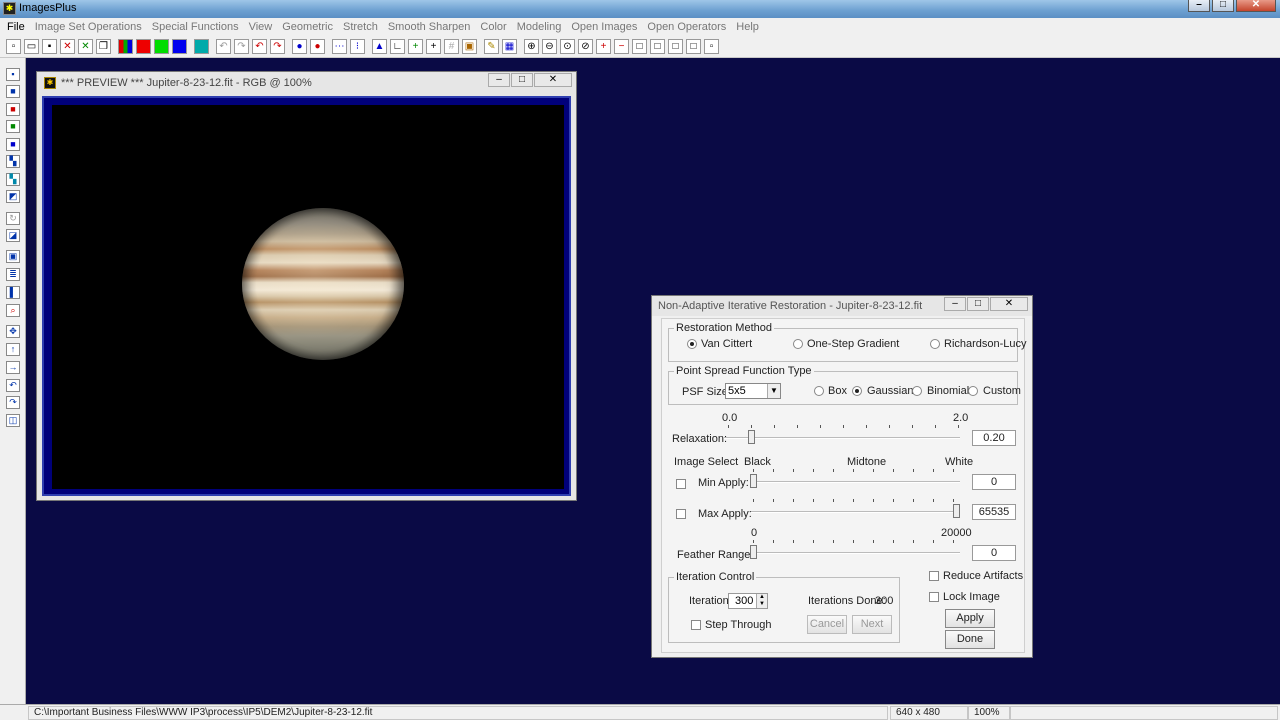 The height and width of the screenshot is (720, 1280). Describe the element at coordinates (872, 624) in the screenshot. I see `next-button: Next` at that location.